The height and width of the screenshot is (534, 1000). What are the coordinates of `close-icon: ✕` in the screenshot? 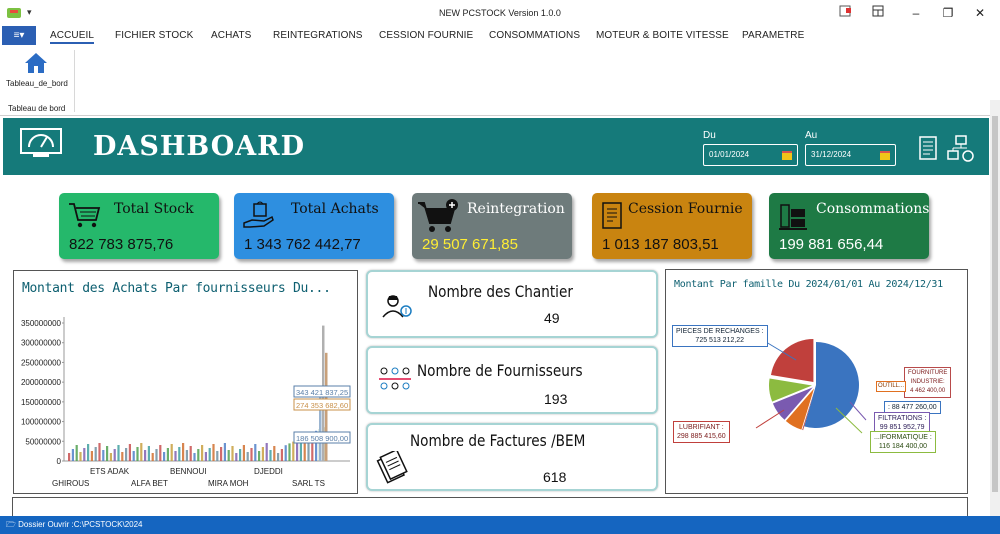 It's located at (980, 13).